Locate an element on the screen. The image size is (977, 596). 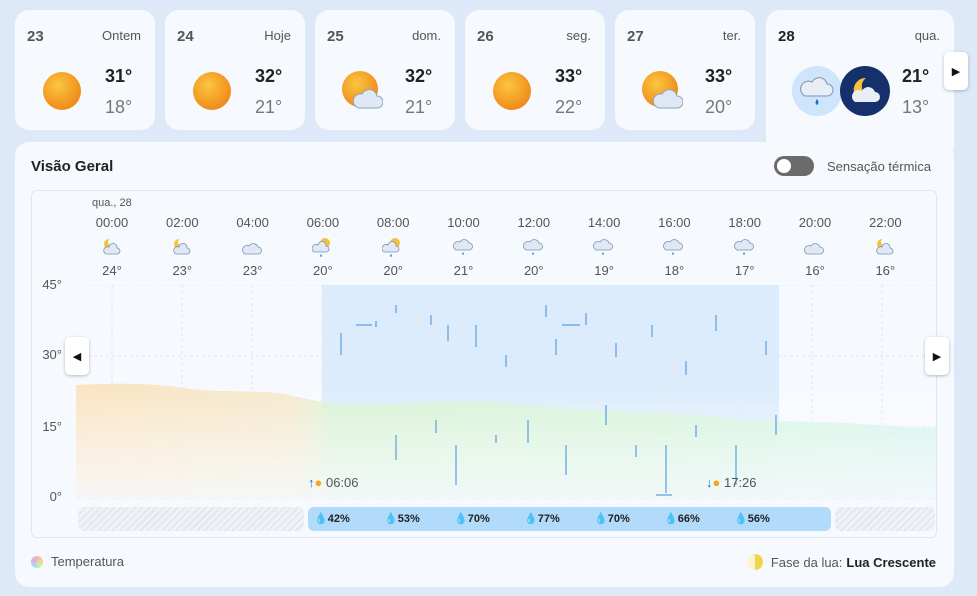
day-number: 23 is located at coordinates (35, 36).